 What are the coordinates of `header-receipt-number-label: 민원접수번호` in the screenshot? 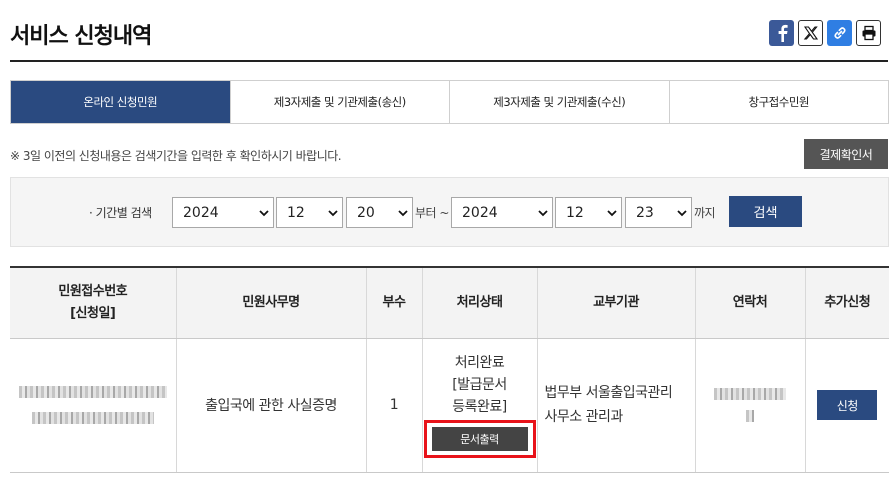 It's located at (93, 291).